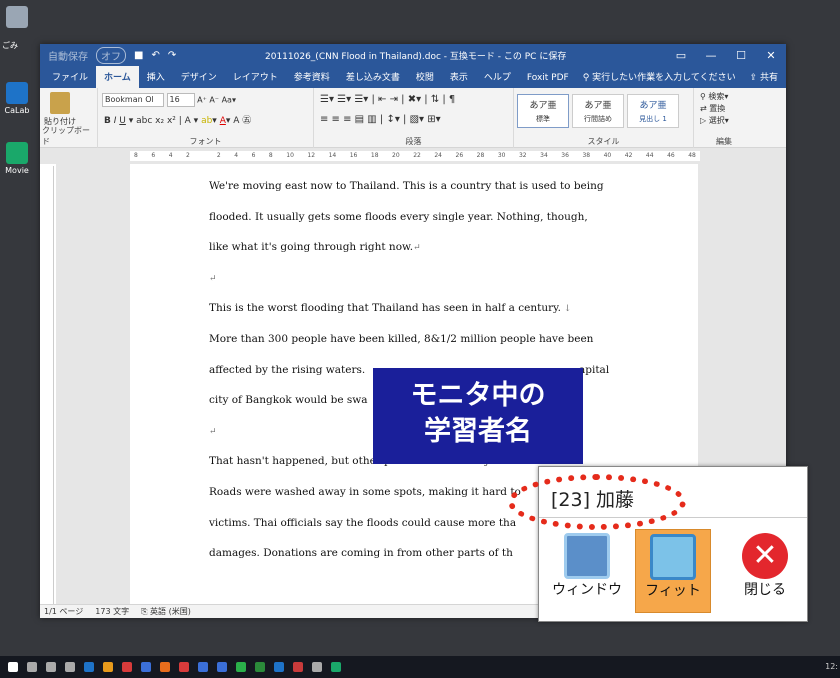 This screenshot has width=840, height=678. What do you see at coordinates (374, 155) in the screenshot?
I see `ruler-tick: 18` at bounding box center [374, 155].